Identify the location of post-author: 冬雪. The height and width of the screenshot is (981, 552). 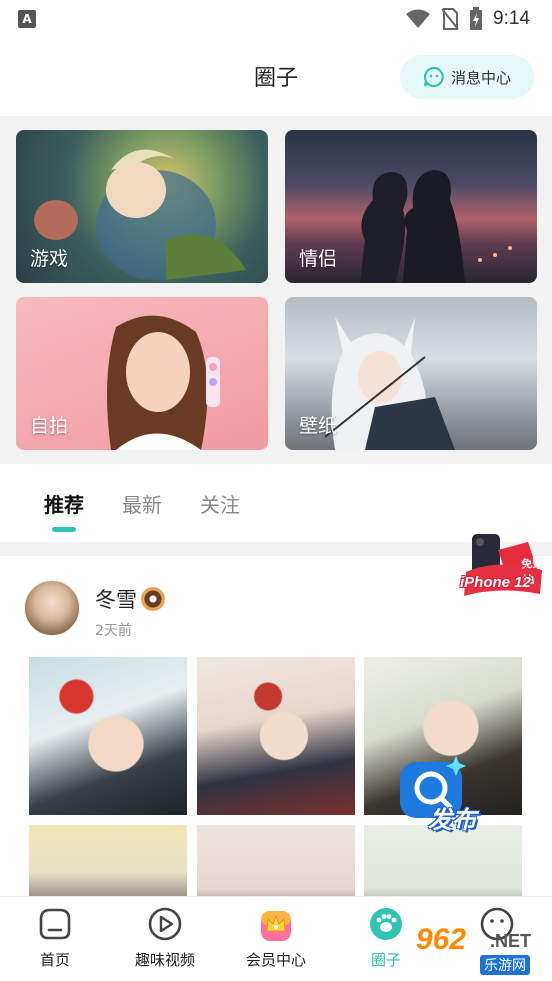
(130, 599).